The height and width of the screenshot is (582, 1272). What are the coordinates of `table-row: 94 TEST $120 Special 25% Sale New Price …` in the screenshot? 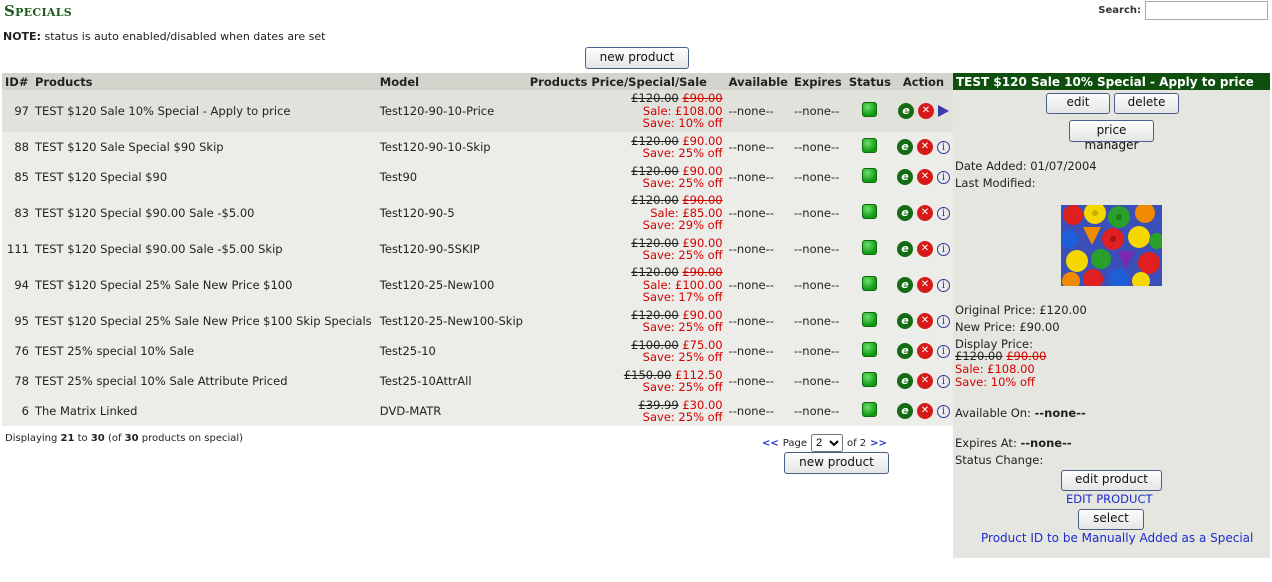 It's located at (477, 285).